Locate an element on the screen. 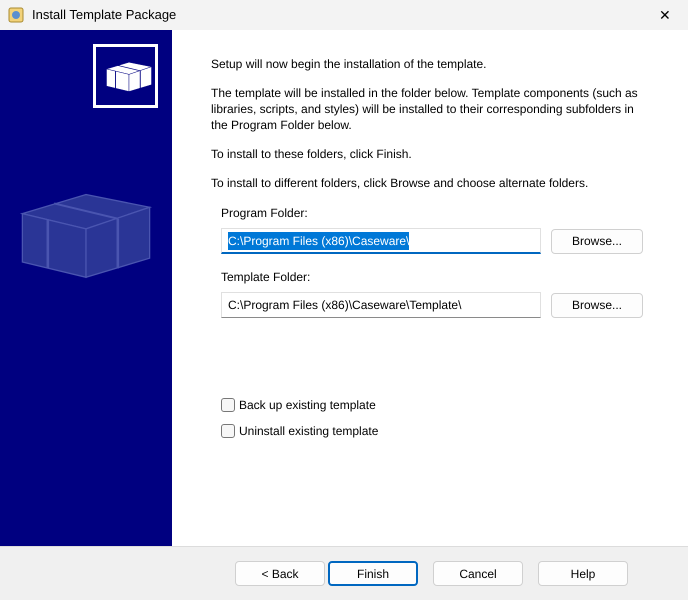  app-icon is located at coordinates (16, 15).